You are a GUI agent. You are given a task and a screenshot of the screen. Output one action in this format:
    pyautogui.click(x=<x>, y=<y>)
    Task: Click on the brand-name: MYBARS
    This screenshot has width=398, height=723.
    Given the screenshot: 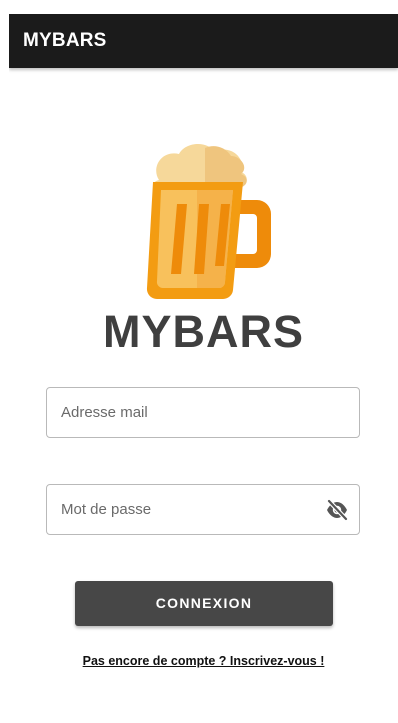 What is the action you would take?
    pyautogui.click(x=203, y=331)
    